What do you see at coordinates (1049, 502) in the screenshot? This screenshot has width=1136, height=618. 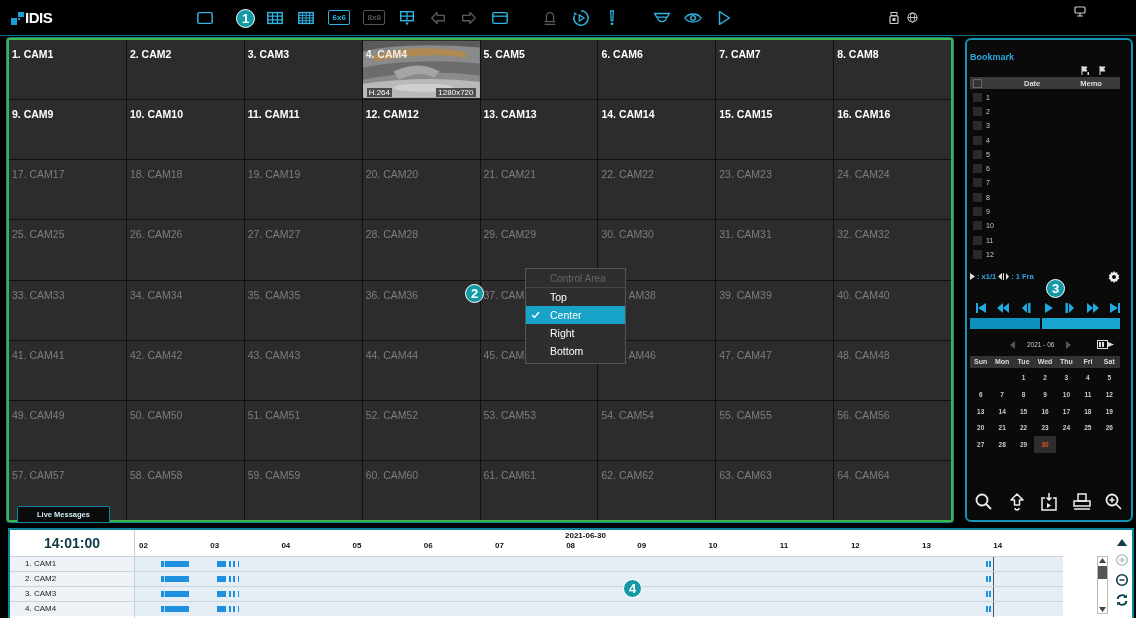 I see `export-video-icon` at bounding box center [1049, 502].